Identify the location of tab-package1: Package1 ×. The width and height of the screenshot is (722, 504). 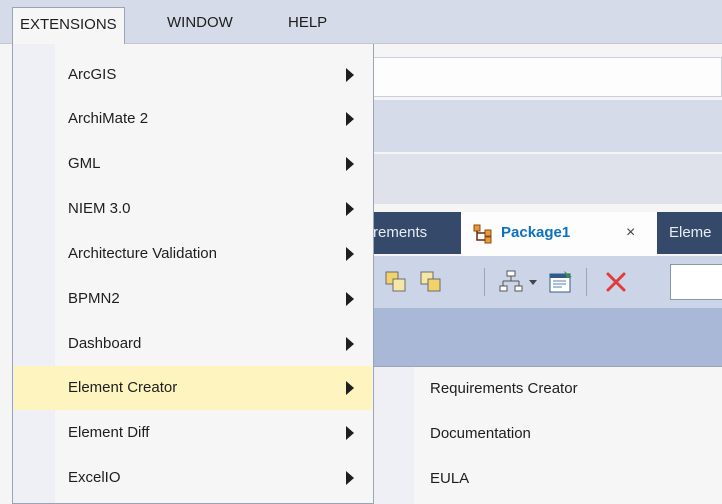
(559, 234).